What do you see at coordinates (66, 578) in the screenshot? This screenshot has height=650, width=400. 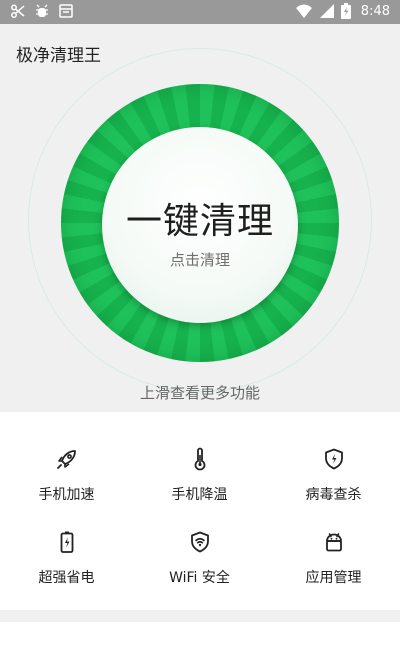 I see `feature-label: 超强省电` at bounding box center [66, 578].